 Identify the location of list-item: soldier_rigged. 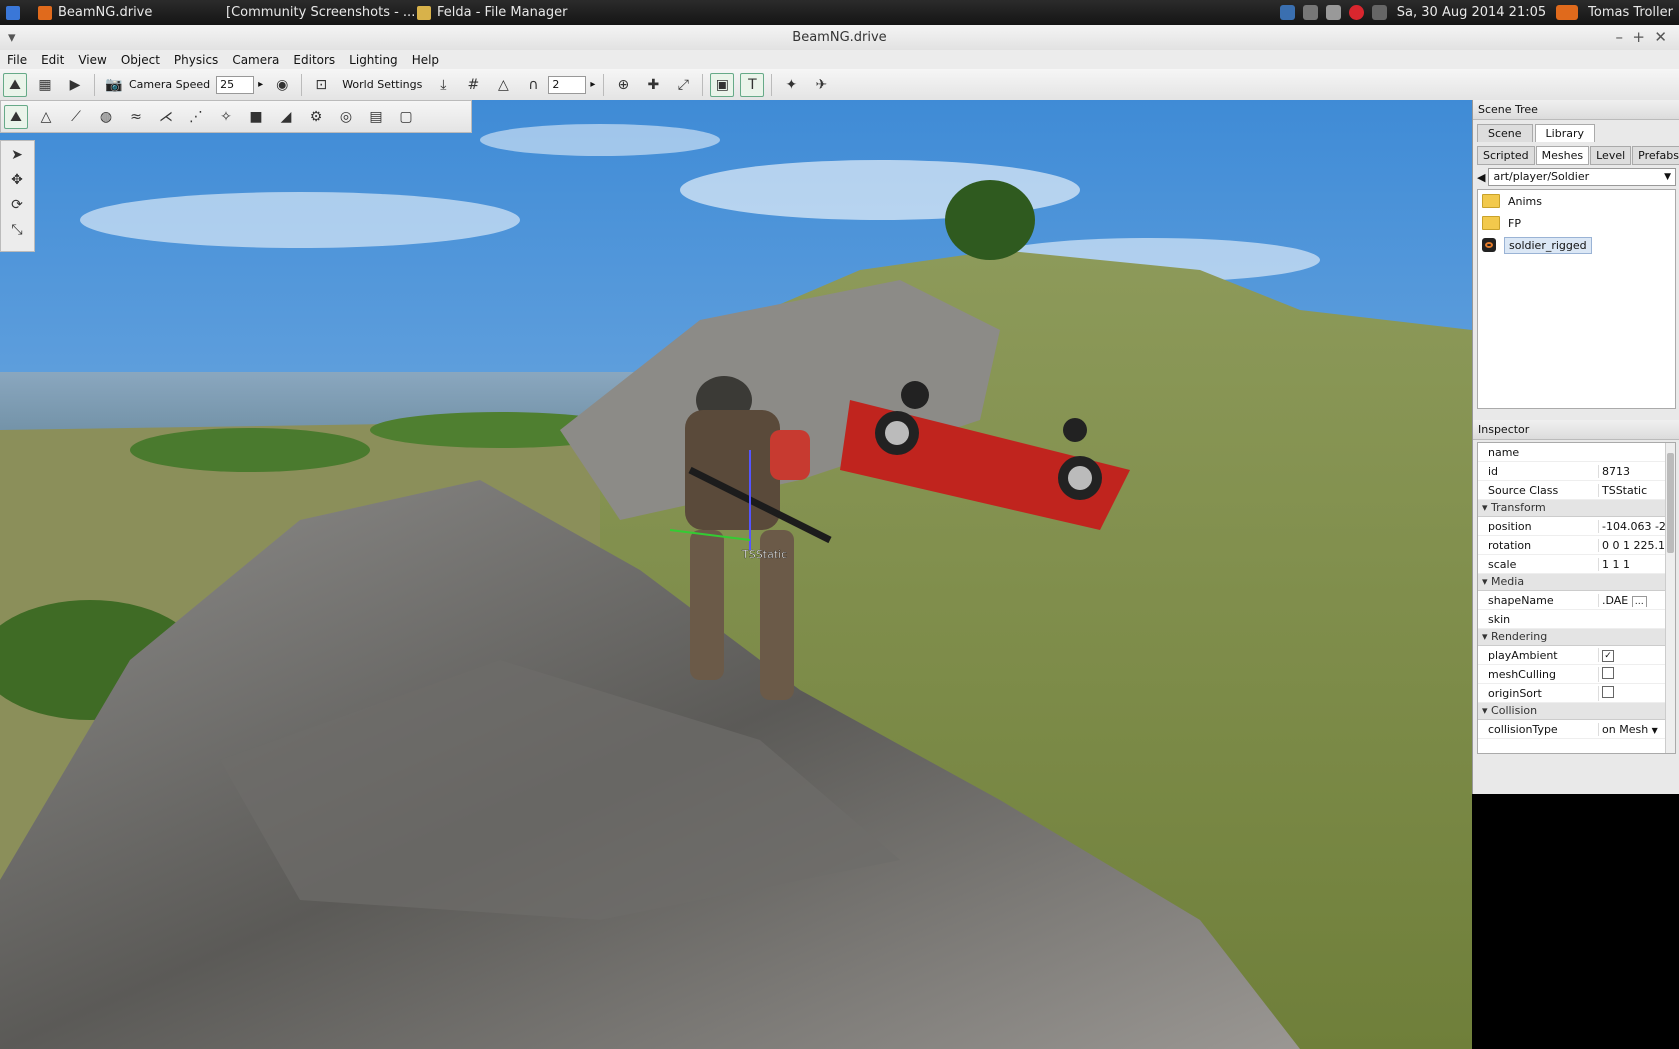
(1576, 245).